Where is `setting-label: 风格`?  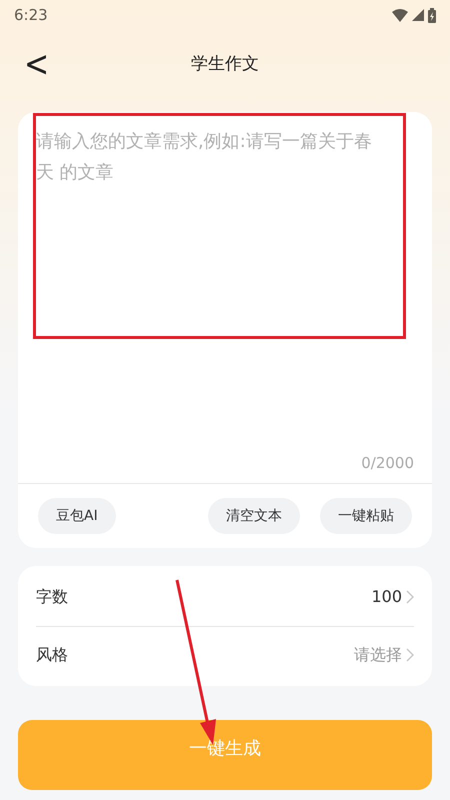
setting-label: 风格 is located at coordinates (52, 655).